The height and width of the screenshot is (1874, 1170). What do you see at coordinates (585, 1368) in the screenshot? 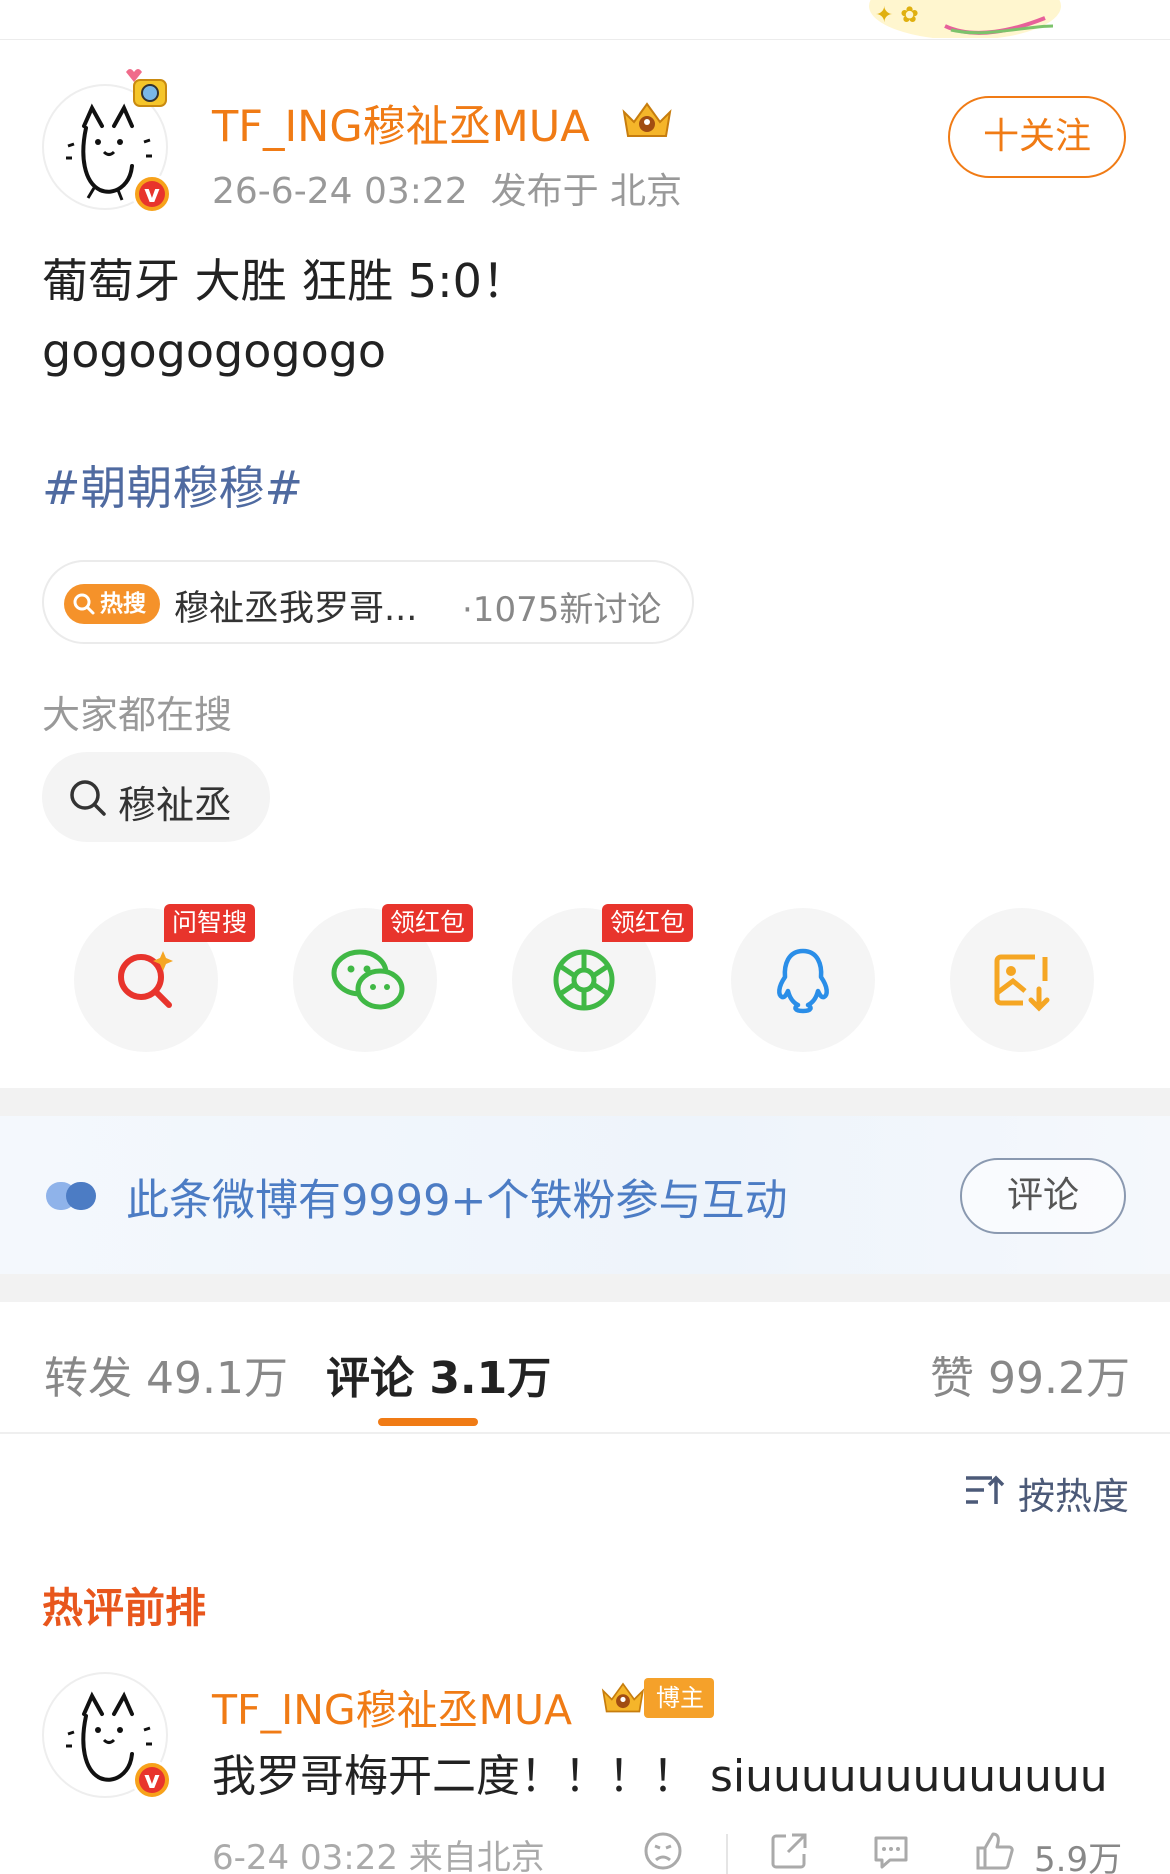
I see `interaction-tabs: 转发 49.1万 评论 3.1万 赞 99.2万` at bounding box center [585, 1368].